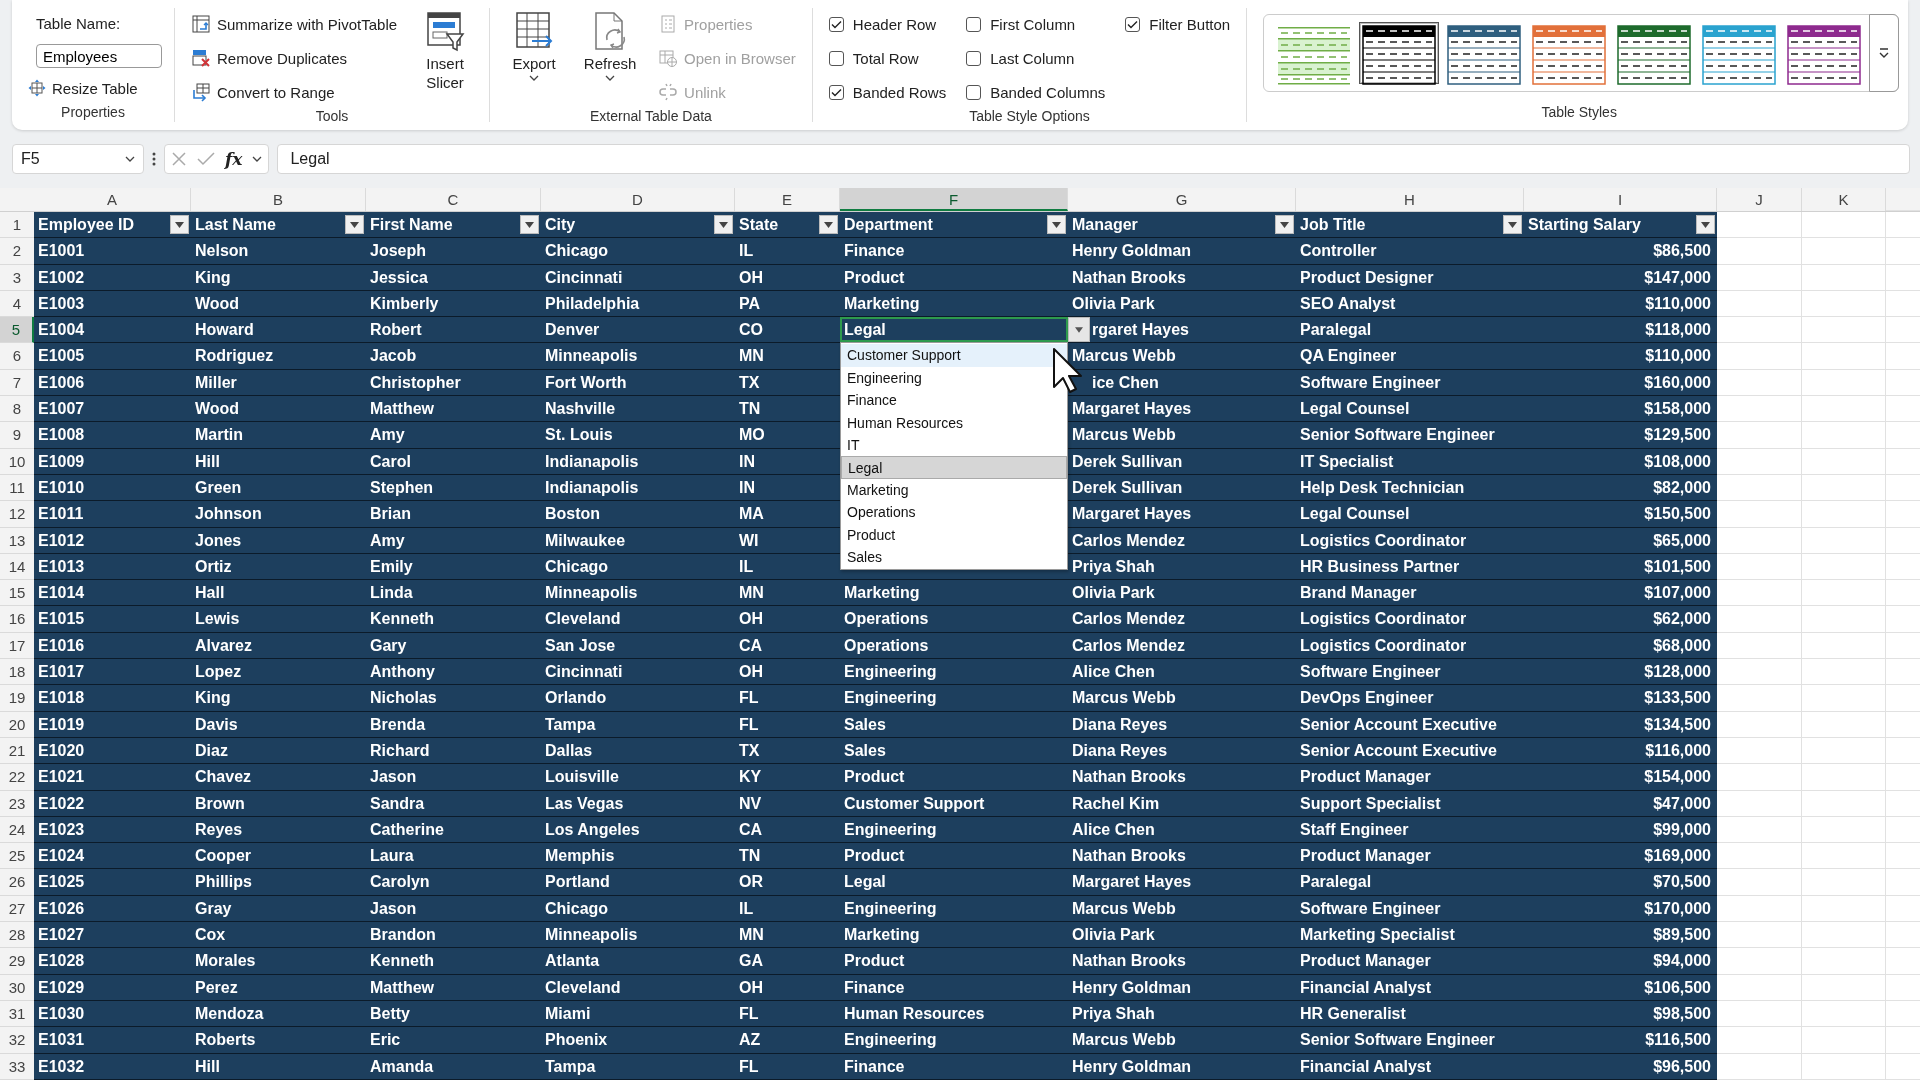 Image resolution: width=1920 pixels, height=1080 pixels. I want to click on table-cell: Amy, so click(453, 435).